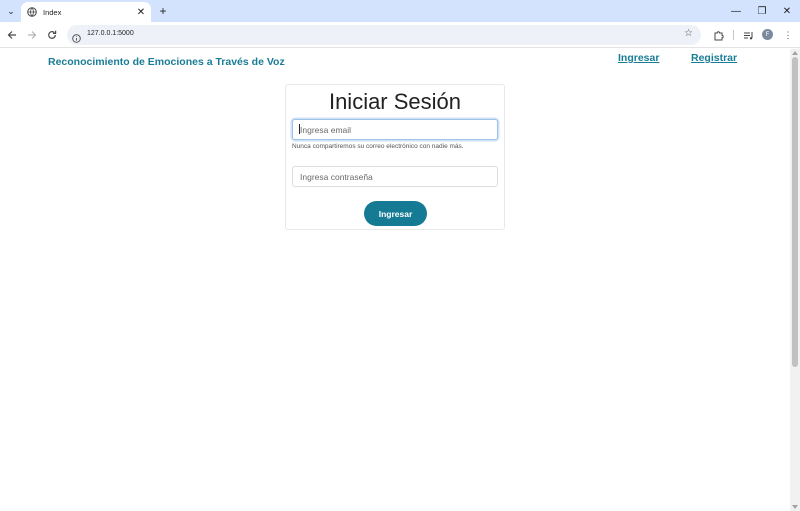 This screenshot has width=800, height=511. Describe the element at coordinates (32, 12) in the screenshot. I see `globe-icon` at that location.